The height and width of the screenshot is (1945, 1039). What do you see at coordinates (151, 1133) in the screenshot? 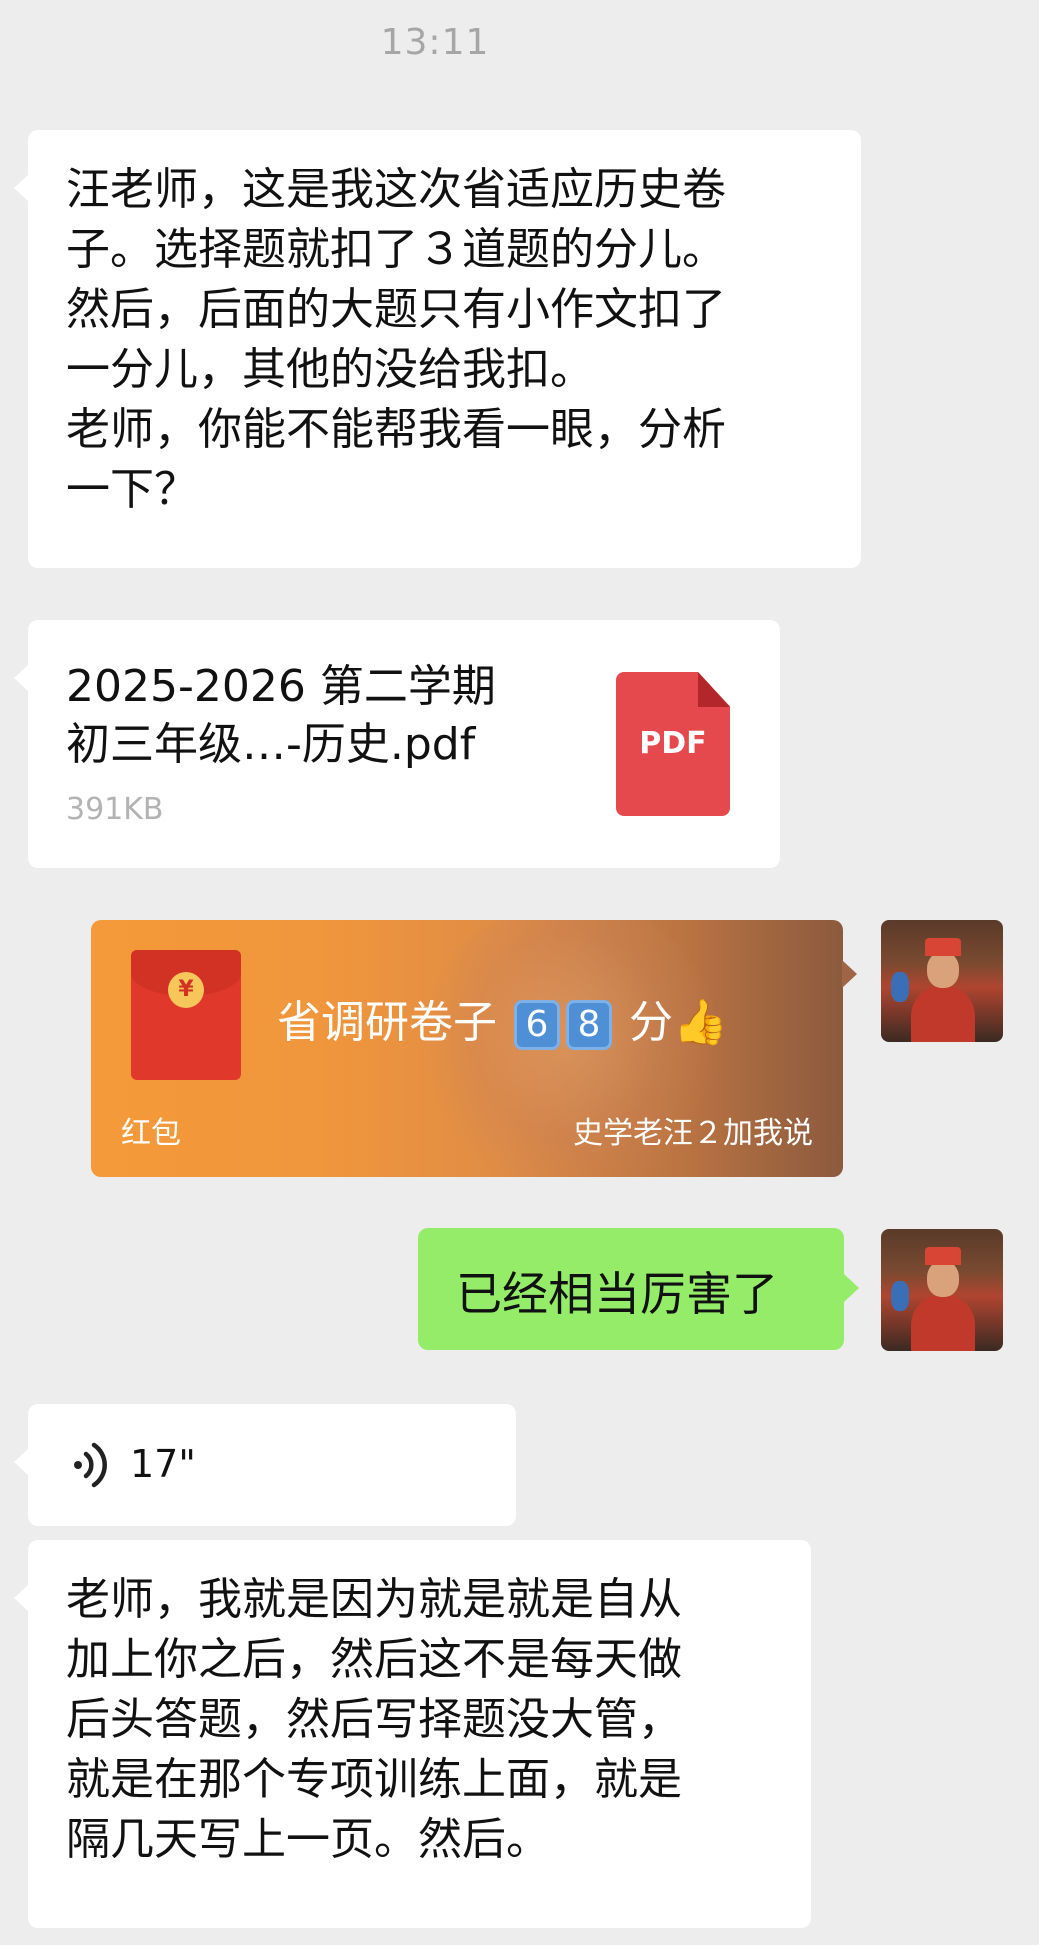
I see `red-packet-label: 红包` at bounding box center [151, 1133].